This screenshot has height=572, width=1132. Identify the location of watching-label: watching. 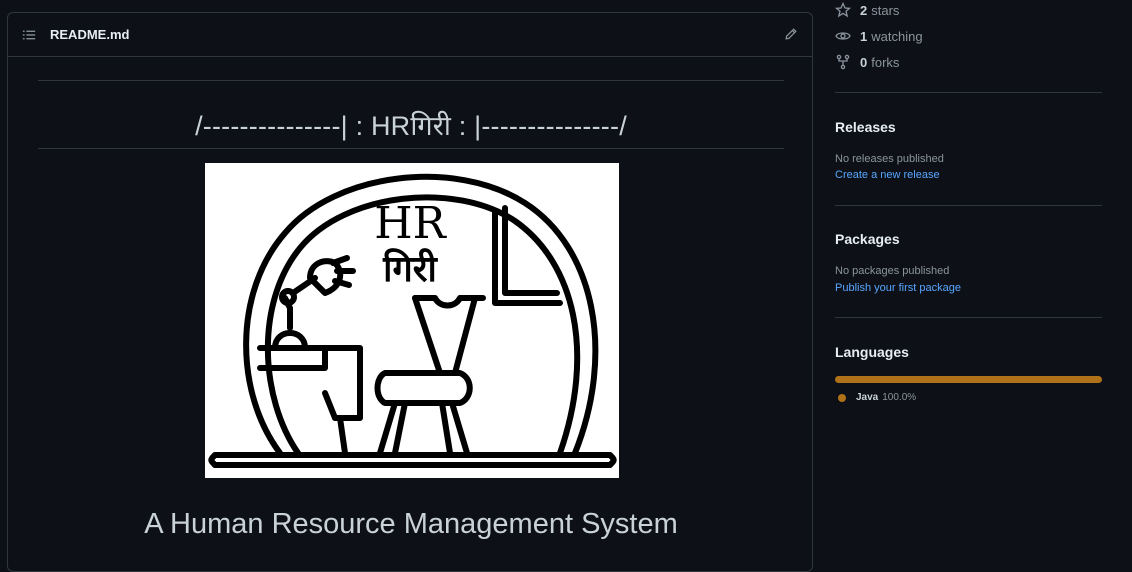
(897, 36).